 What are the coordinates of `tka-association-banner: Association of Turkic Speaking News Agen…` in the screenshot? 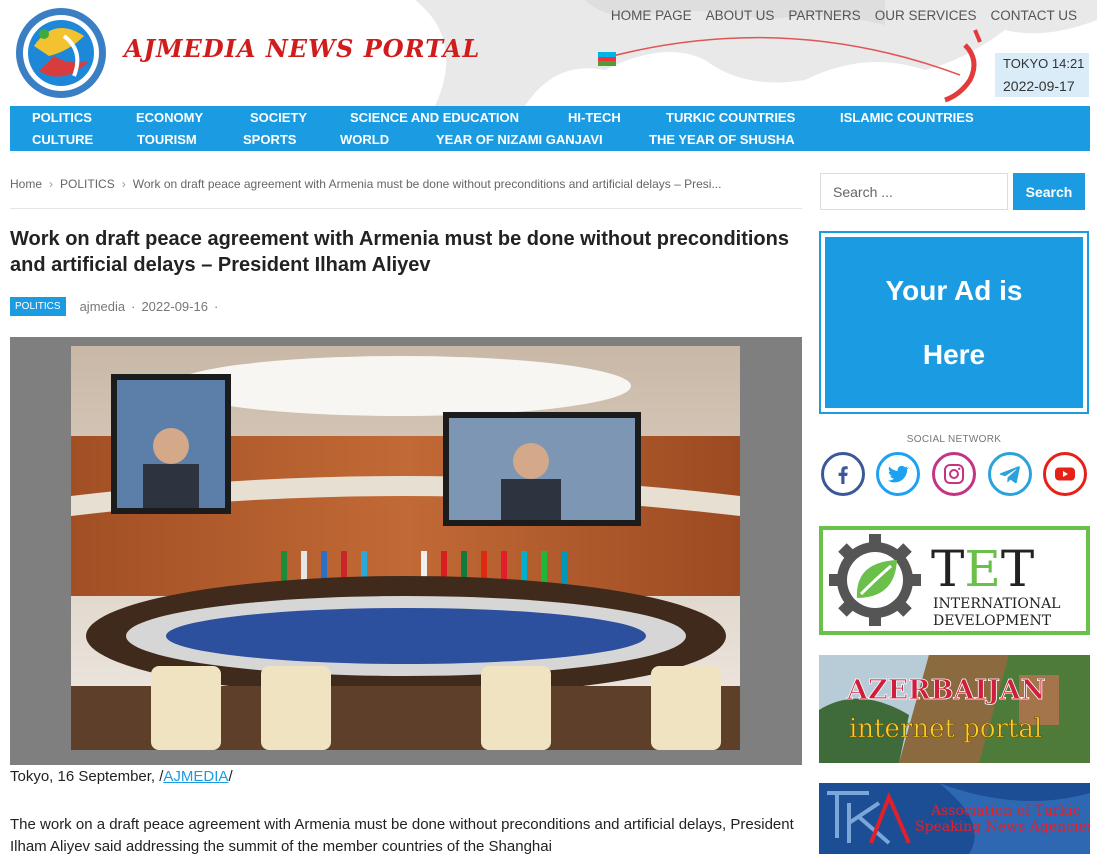 It's located at (956, 818).